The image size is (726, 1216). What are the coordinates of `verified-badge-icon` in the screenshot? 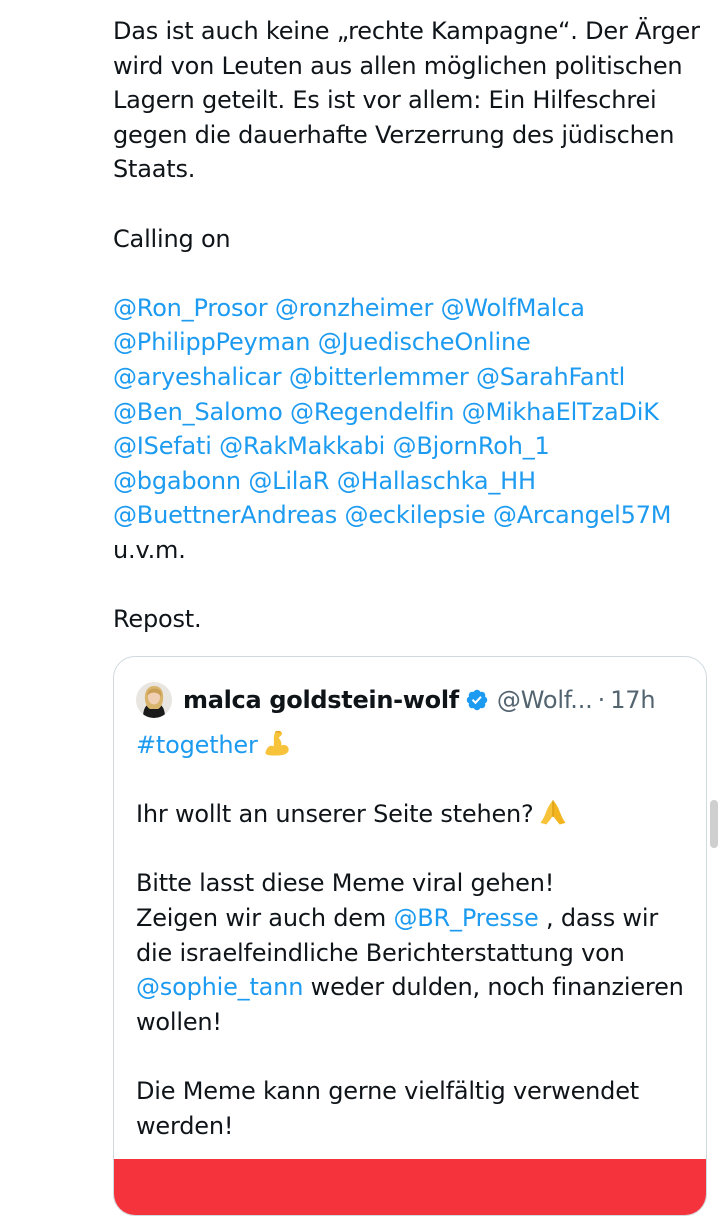 It's located at (477, 700).